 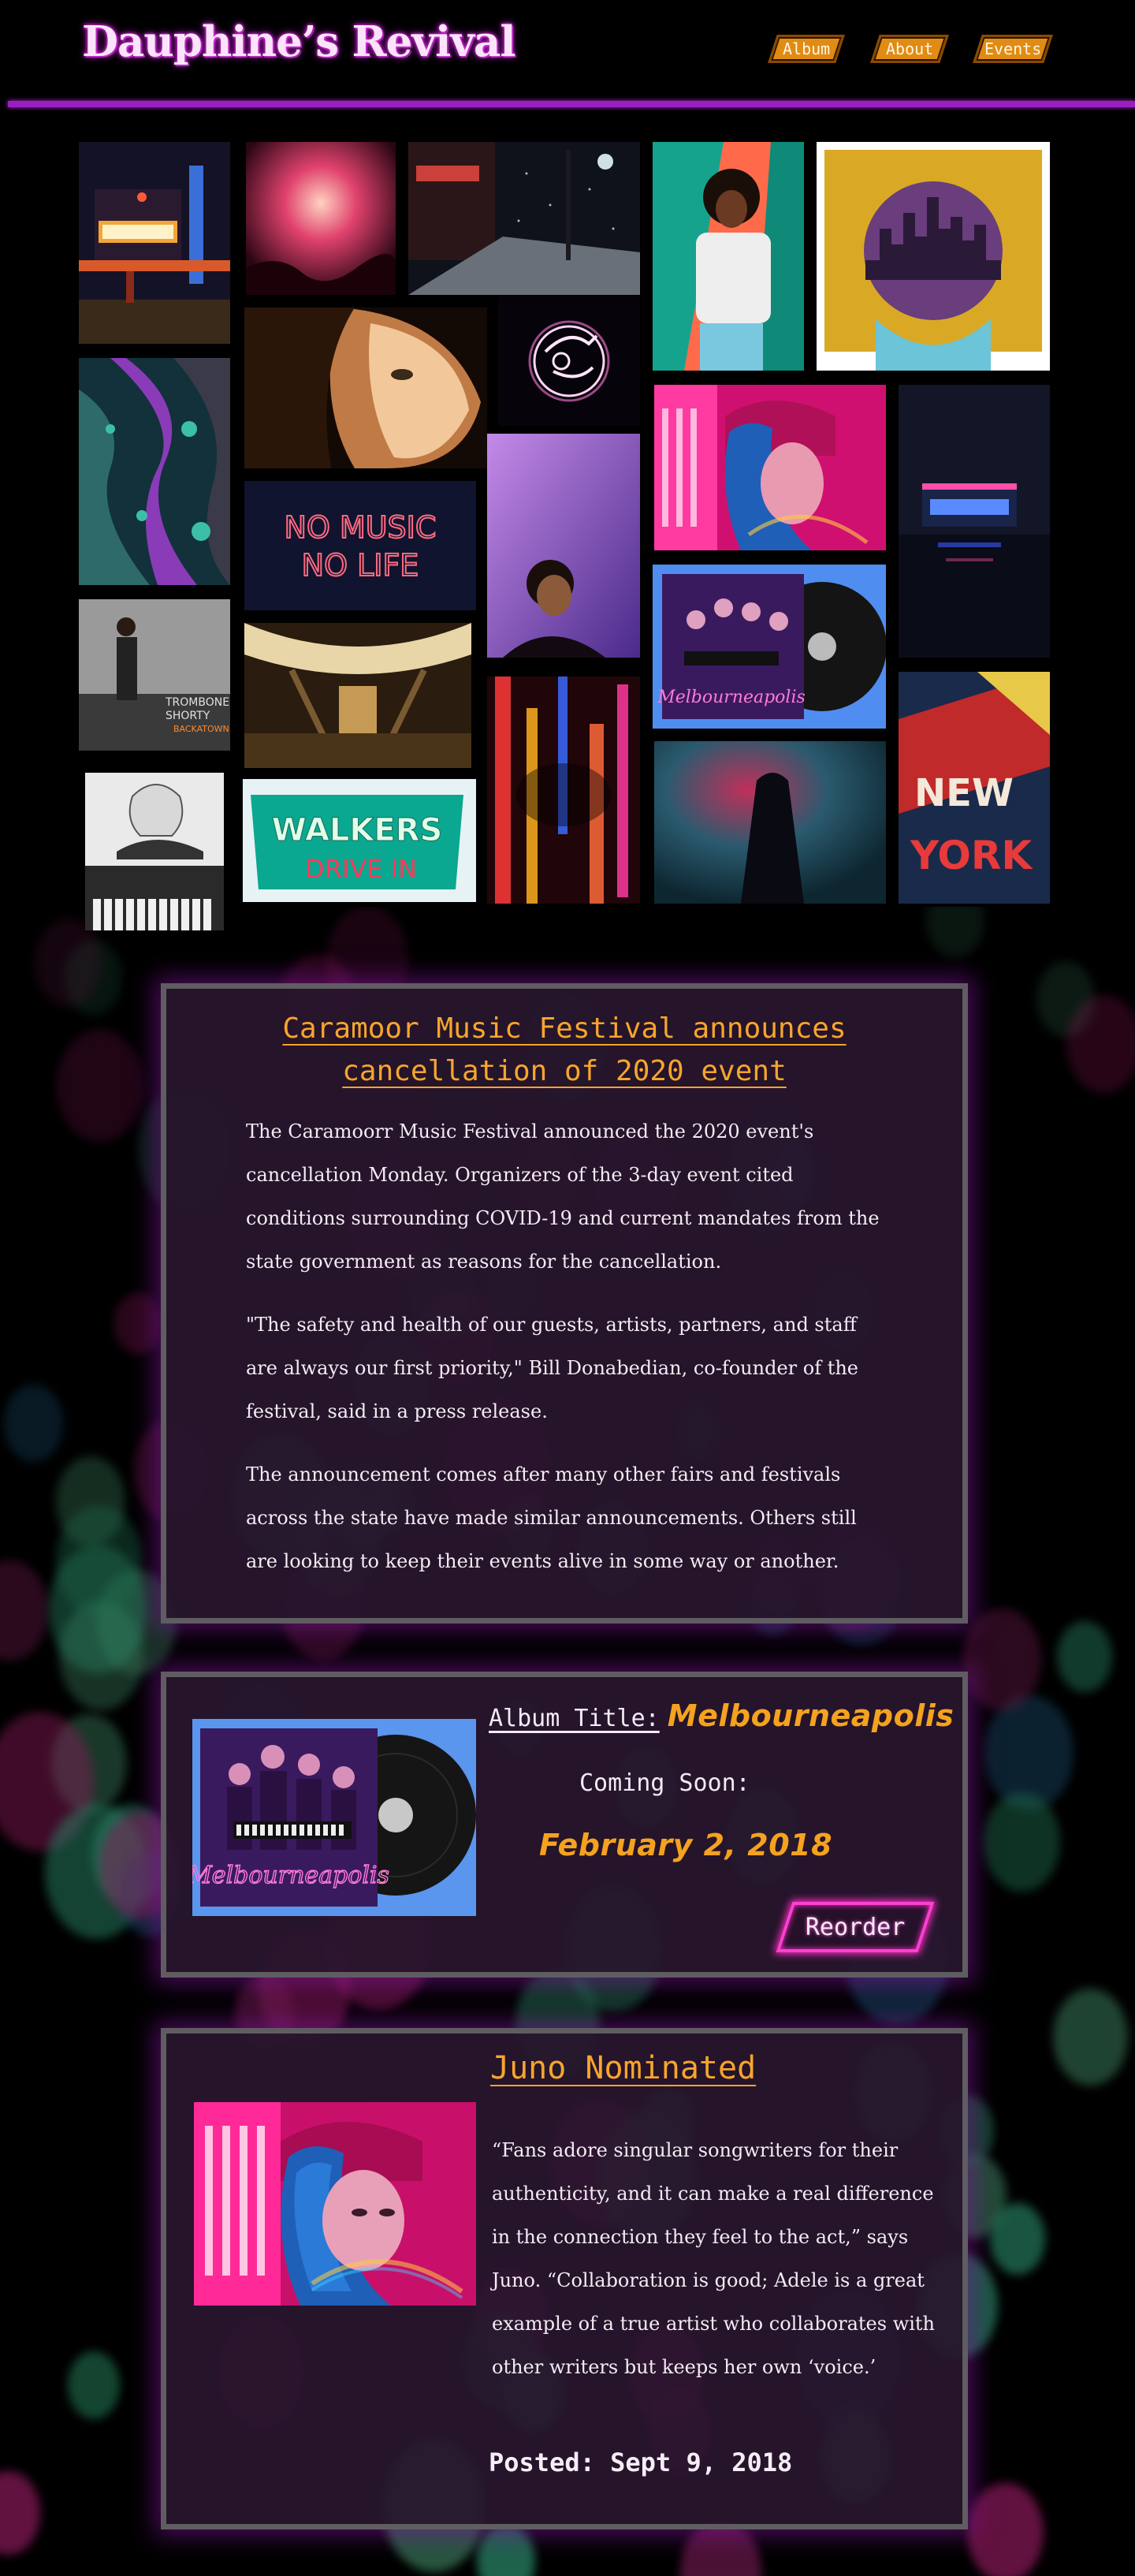 I want to click on melbourneapolis-album-tile: Melbourneapolis, so click(x=769, y=647).